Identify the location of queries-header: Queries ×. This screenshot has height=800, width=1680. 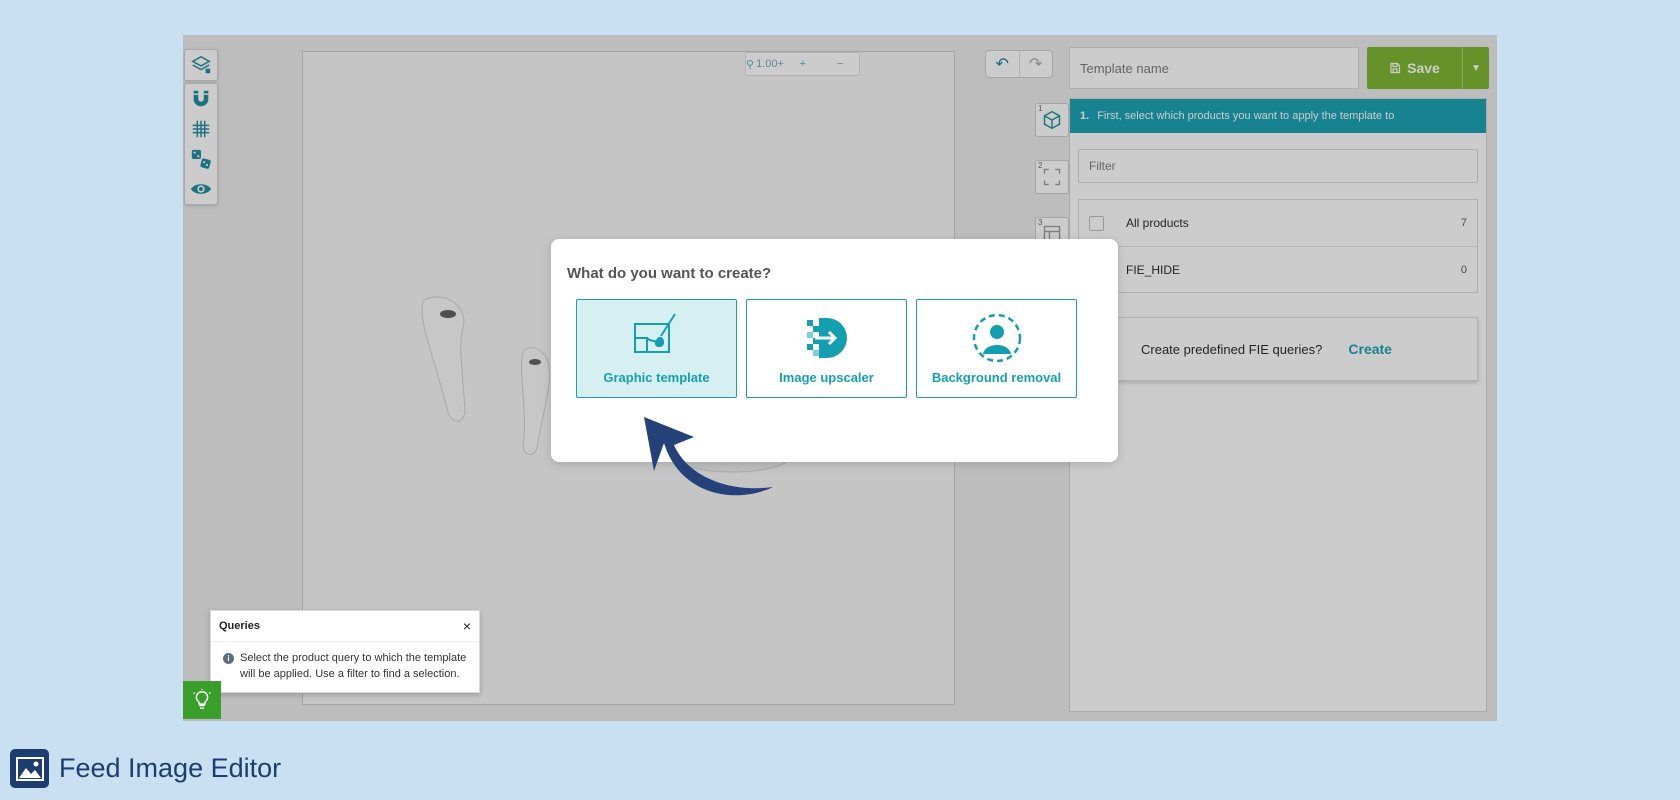
(345, 626).